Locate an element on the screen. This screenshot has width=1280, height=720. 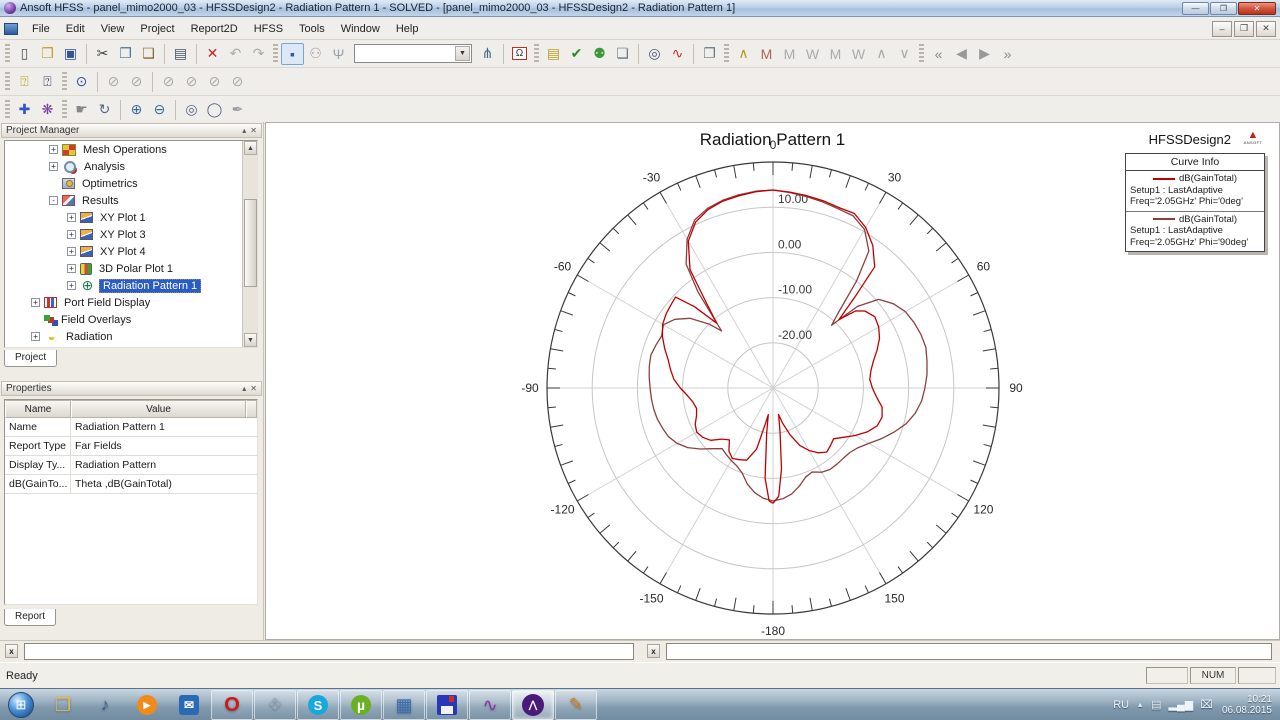
tray-keyboard-icon: ▤ is located at coordinates (1156, 704).